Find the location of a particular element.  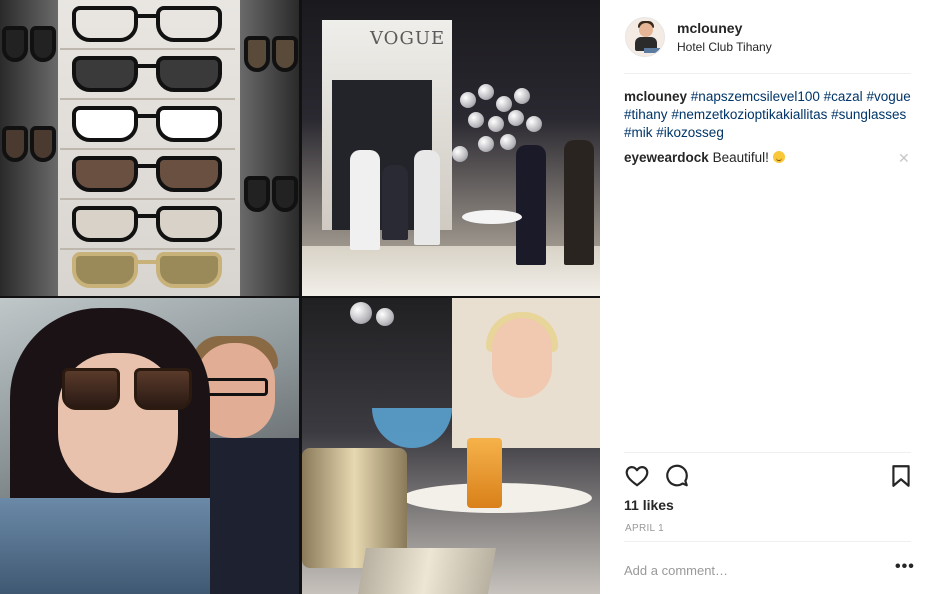

caption-username: mclouney is located at coordinates (655, 96).